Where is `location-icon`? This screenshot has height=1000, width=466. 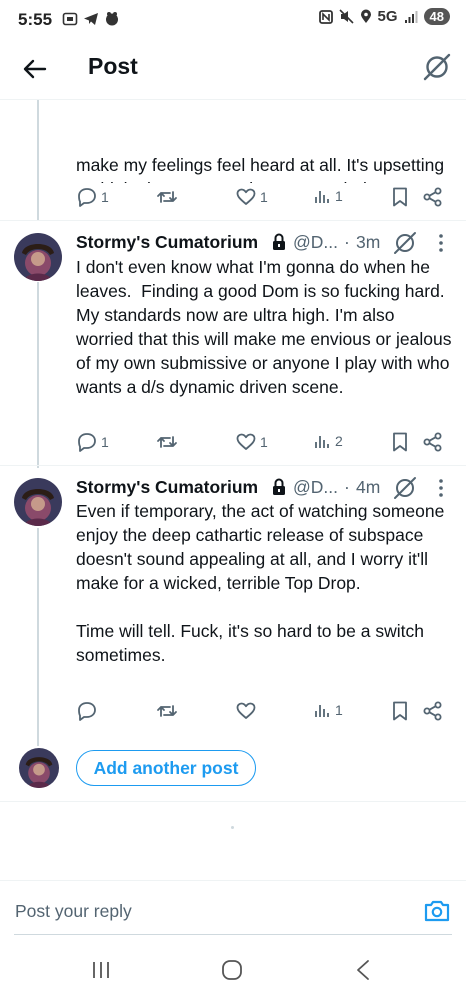 location-icon is located at coordinates (365, 16).